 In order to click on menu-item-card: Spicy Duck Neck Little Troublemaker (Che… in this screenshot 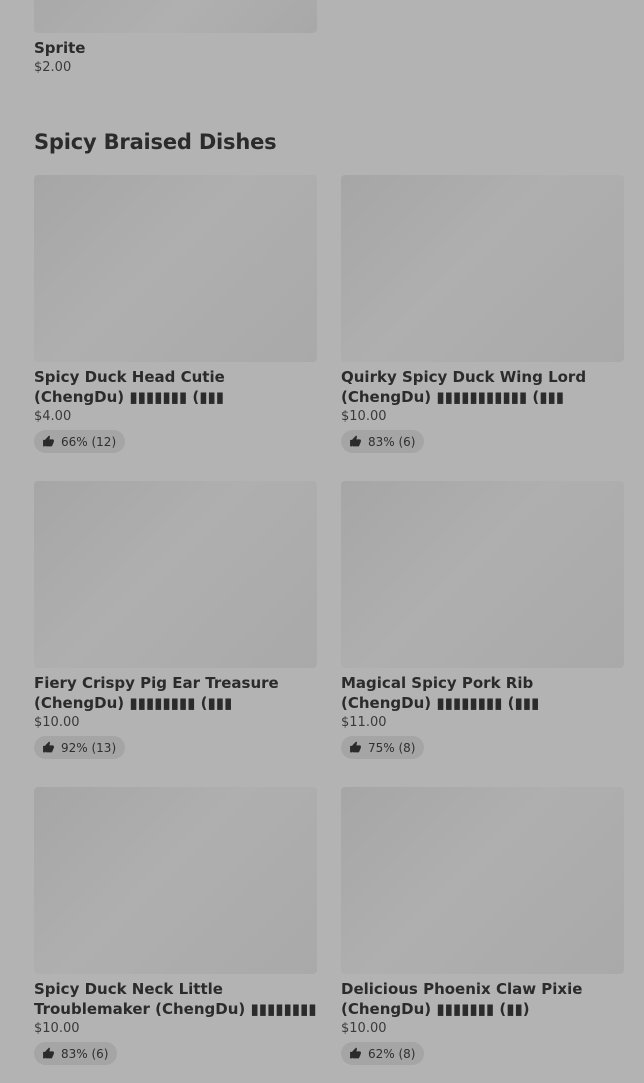, I will do `click(175, 935)`.